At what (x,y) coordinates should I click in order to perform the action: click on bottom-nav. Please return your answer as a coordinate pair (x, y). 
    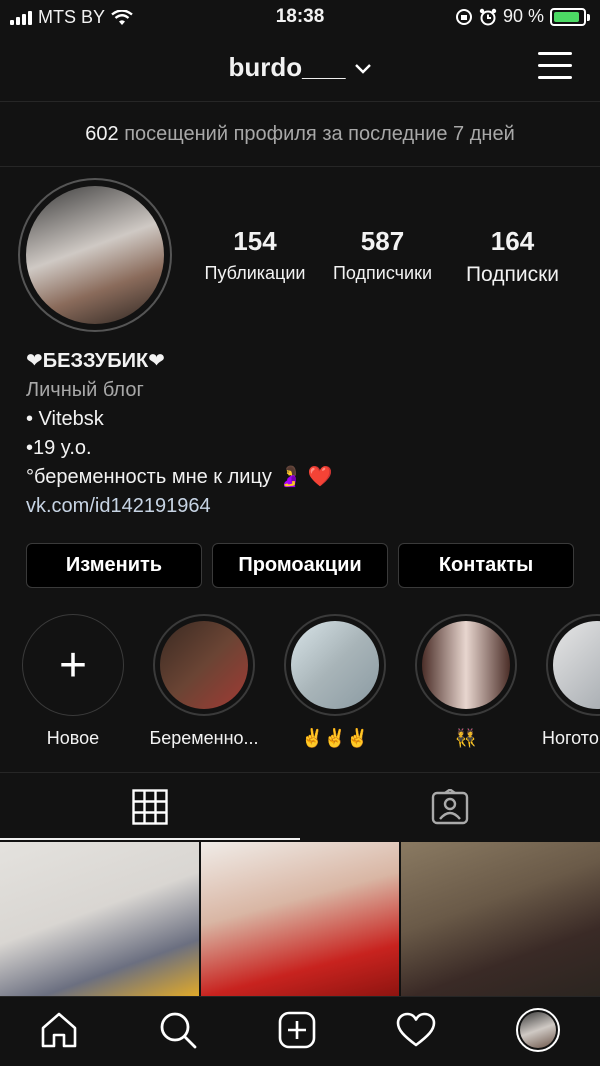
    Looking at the image, I should click on (300, 1031).